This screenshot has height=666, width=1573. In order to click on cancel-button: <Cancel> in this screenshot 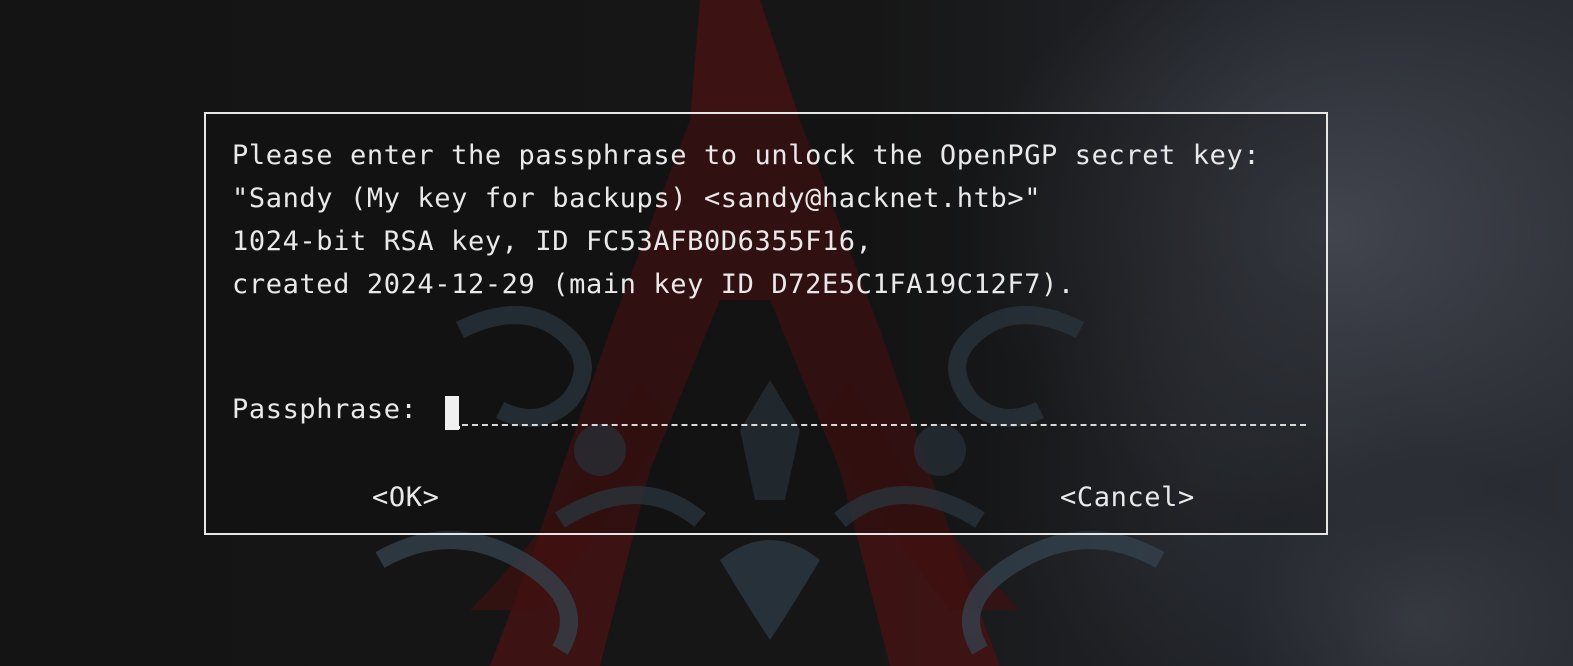, I will do `click(1127, 497)`.